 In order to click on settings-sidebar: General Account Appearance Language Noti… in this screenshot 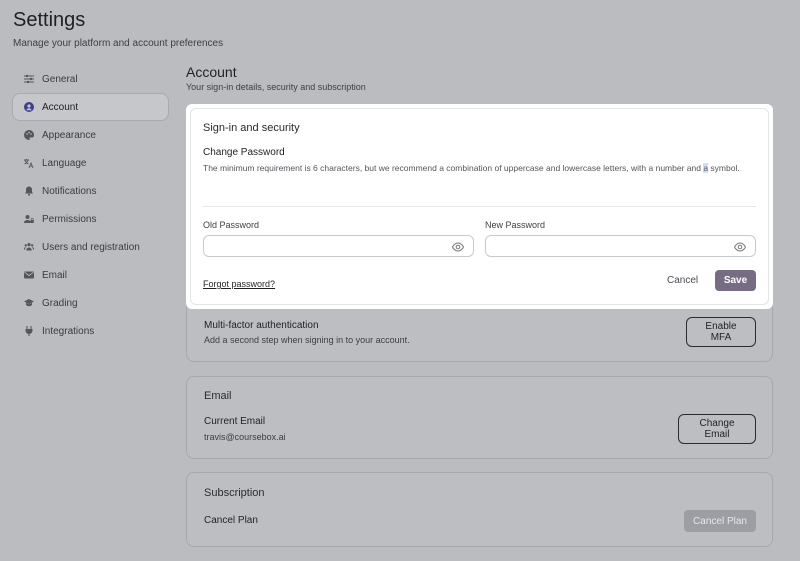, I will do `click(90, 205)`.